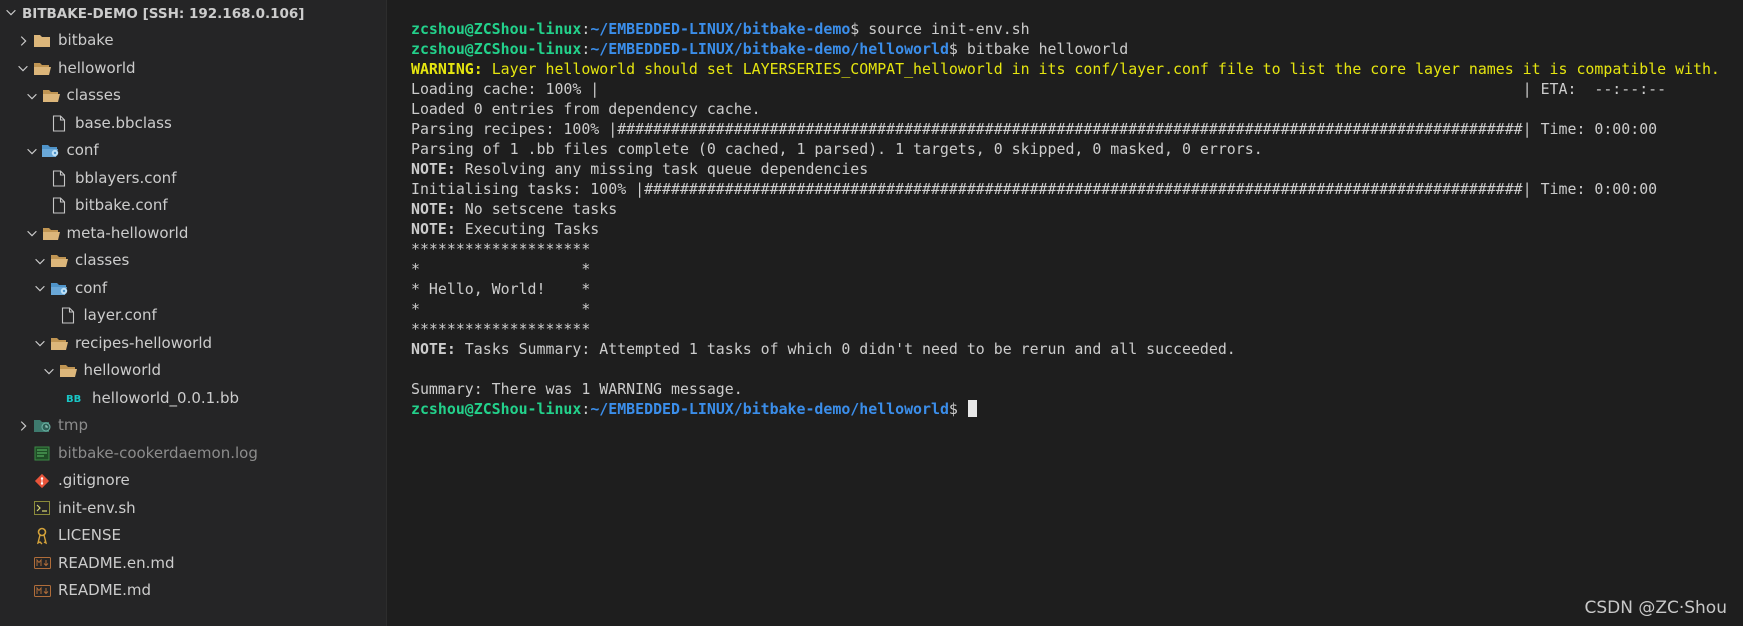 This screenshot has height=626, width=1743. What do you see at coordinates (93, 95) in the screenshot?
I see `tree-item-label: classes` at bounding box center [93, 95].